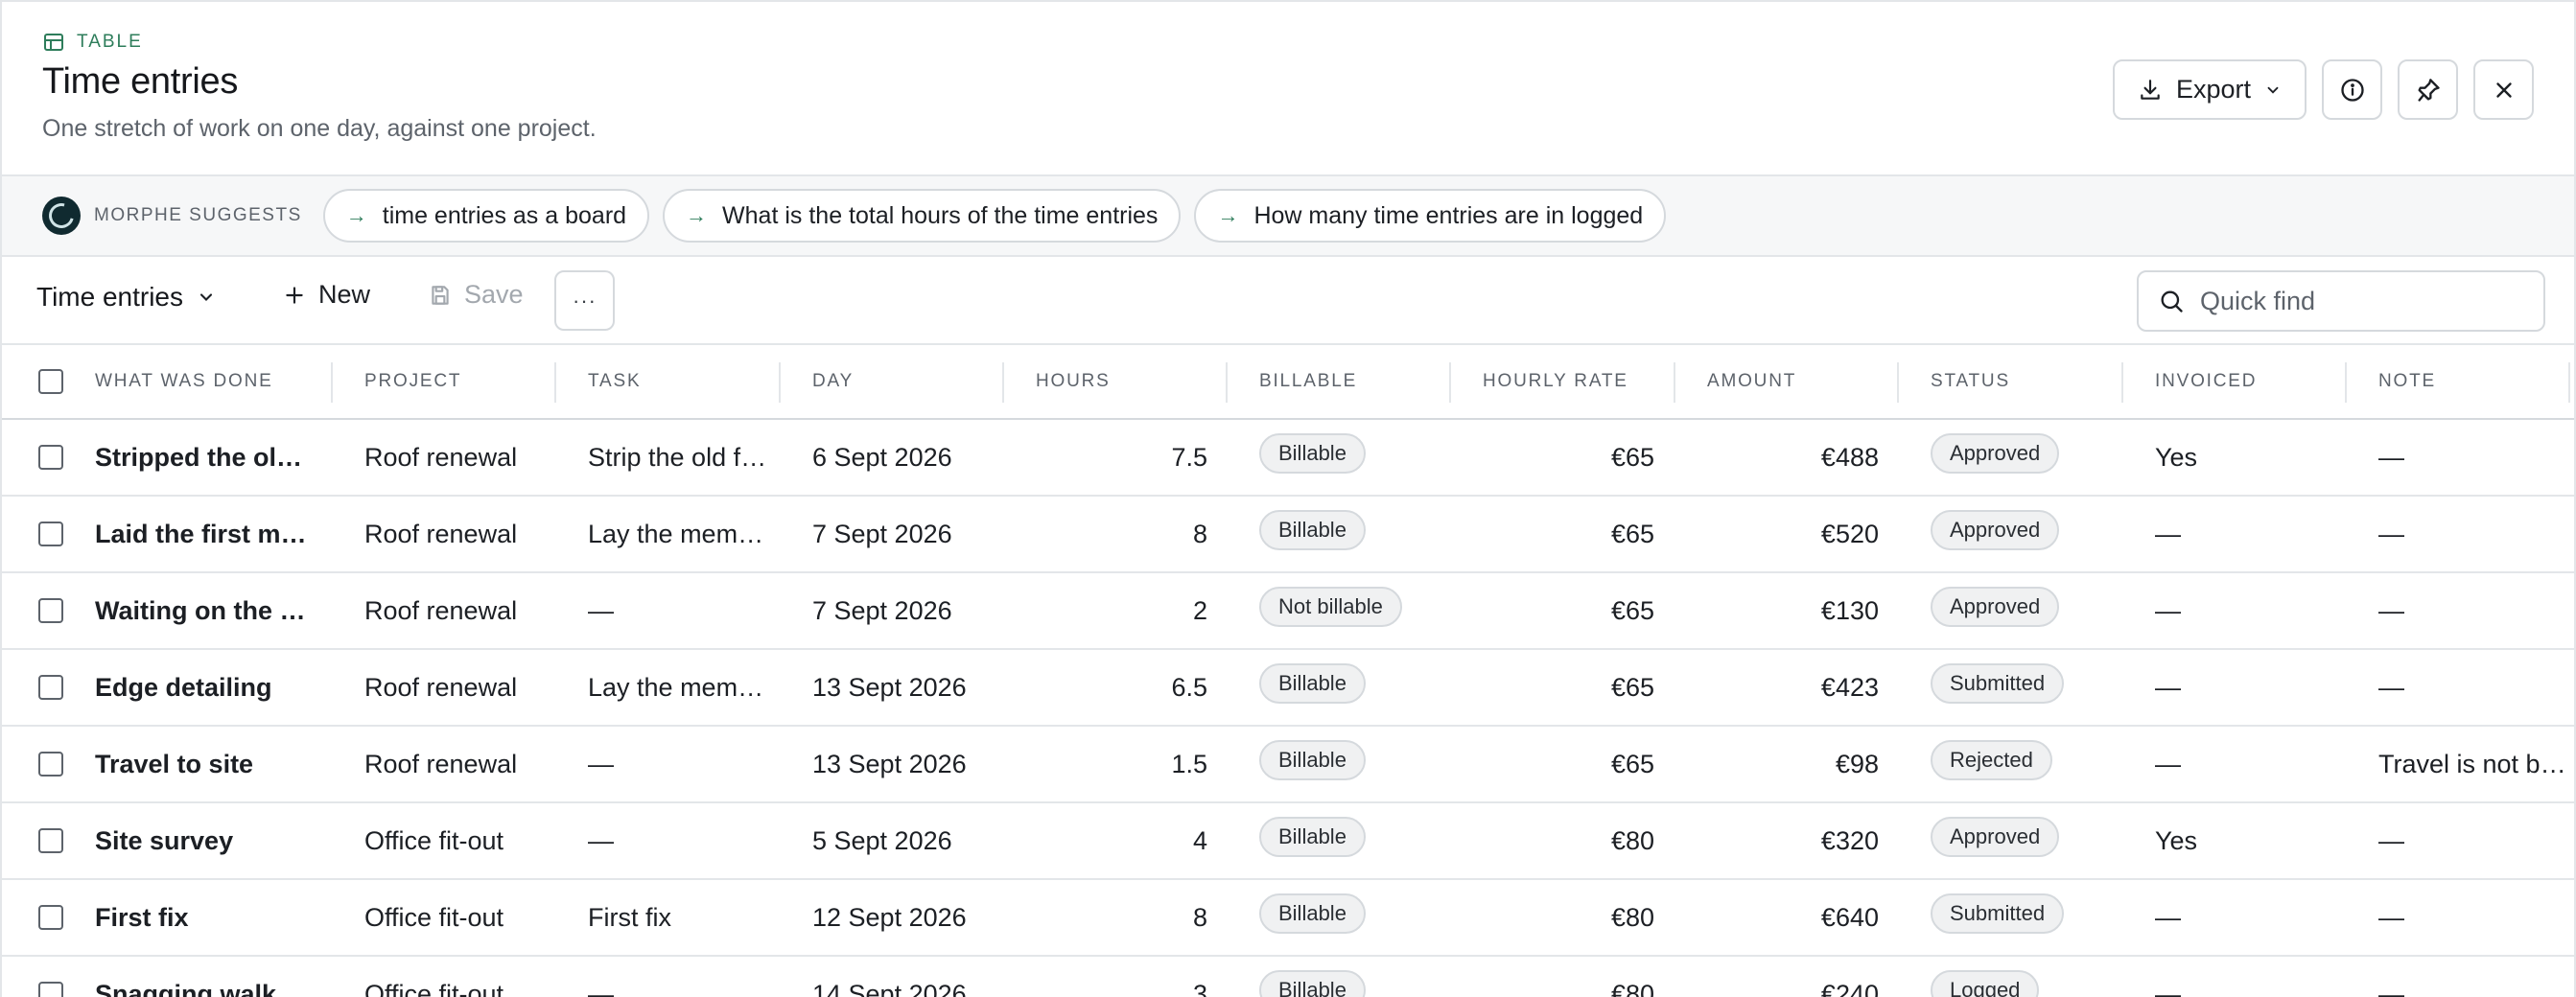  What do you see at coordinates (2391, 840) in the screenshot?
I see `cell-note: —` at bounding box center [2391, 840].